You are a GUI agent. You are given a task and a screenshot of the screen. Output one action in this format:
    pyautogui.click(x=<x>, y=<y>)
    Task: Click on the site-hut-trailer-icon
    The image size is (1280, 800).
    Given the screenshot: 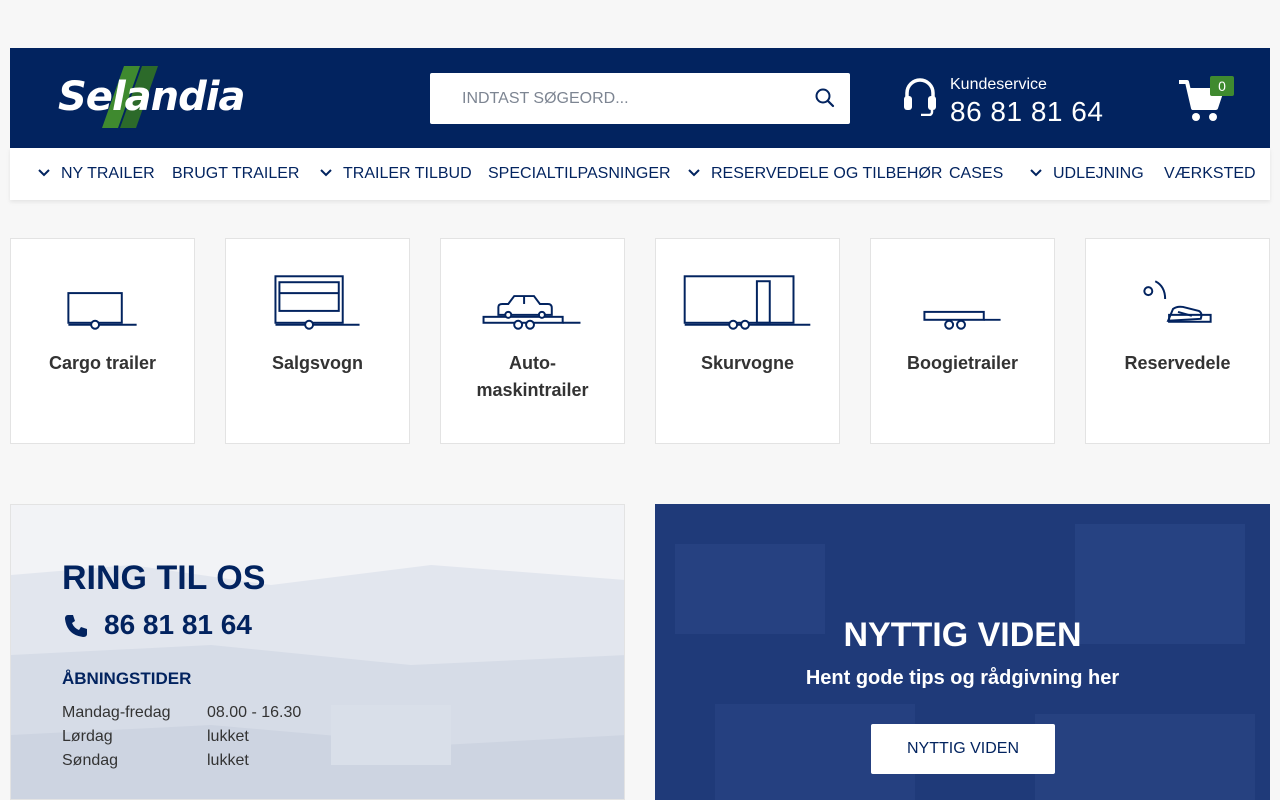 What is the action you would take?
    pyautogui.click(x=747, y=302)
    